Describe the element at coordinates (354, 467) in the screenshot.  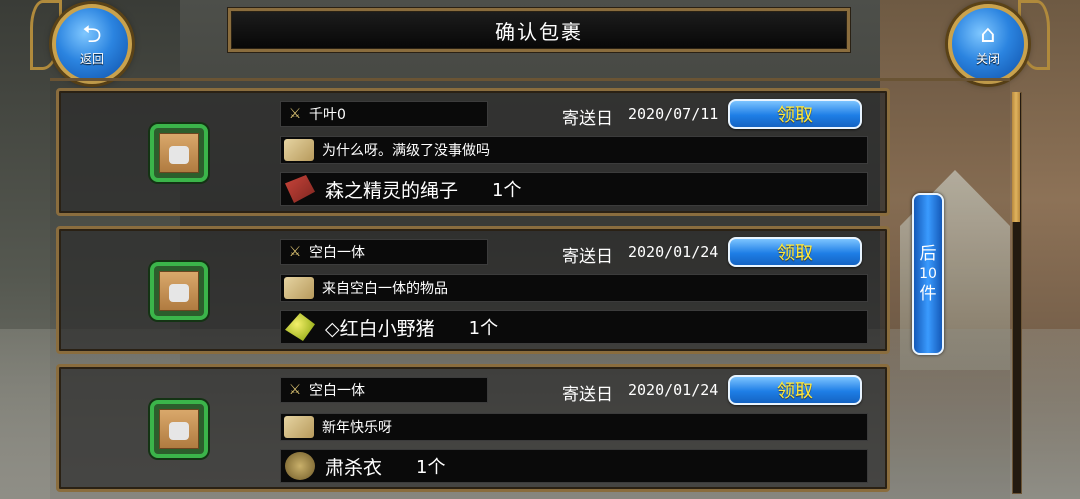
I see `item-name: 肃杀衣` at that location.